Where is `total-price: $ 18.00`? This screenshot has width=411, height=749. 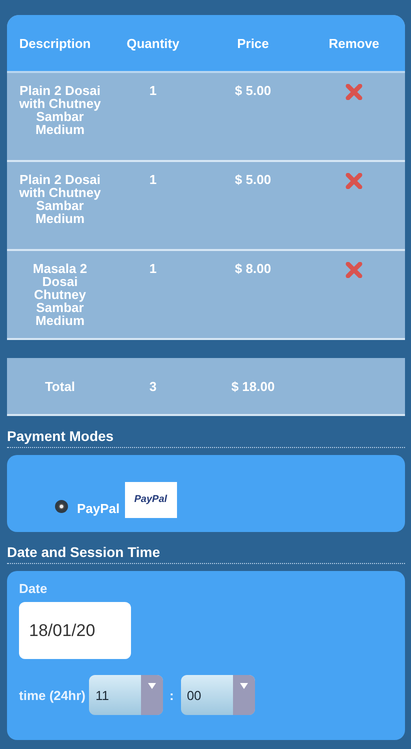 total-price: $ 18.00 is located at coordinates (253, 386).